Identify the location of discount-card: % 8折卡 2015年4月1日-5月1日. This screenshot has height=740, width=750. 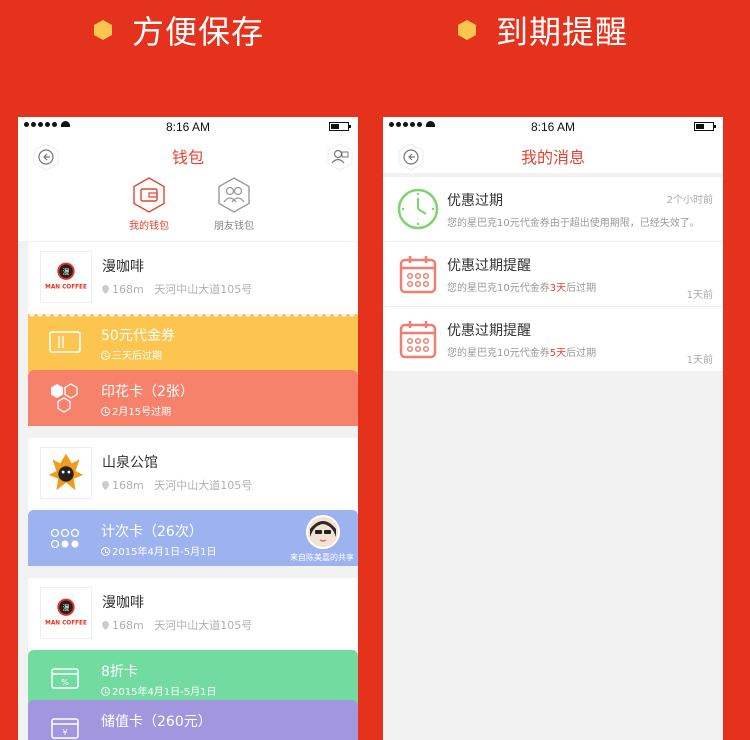
(193, 678).